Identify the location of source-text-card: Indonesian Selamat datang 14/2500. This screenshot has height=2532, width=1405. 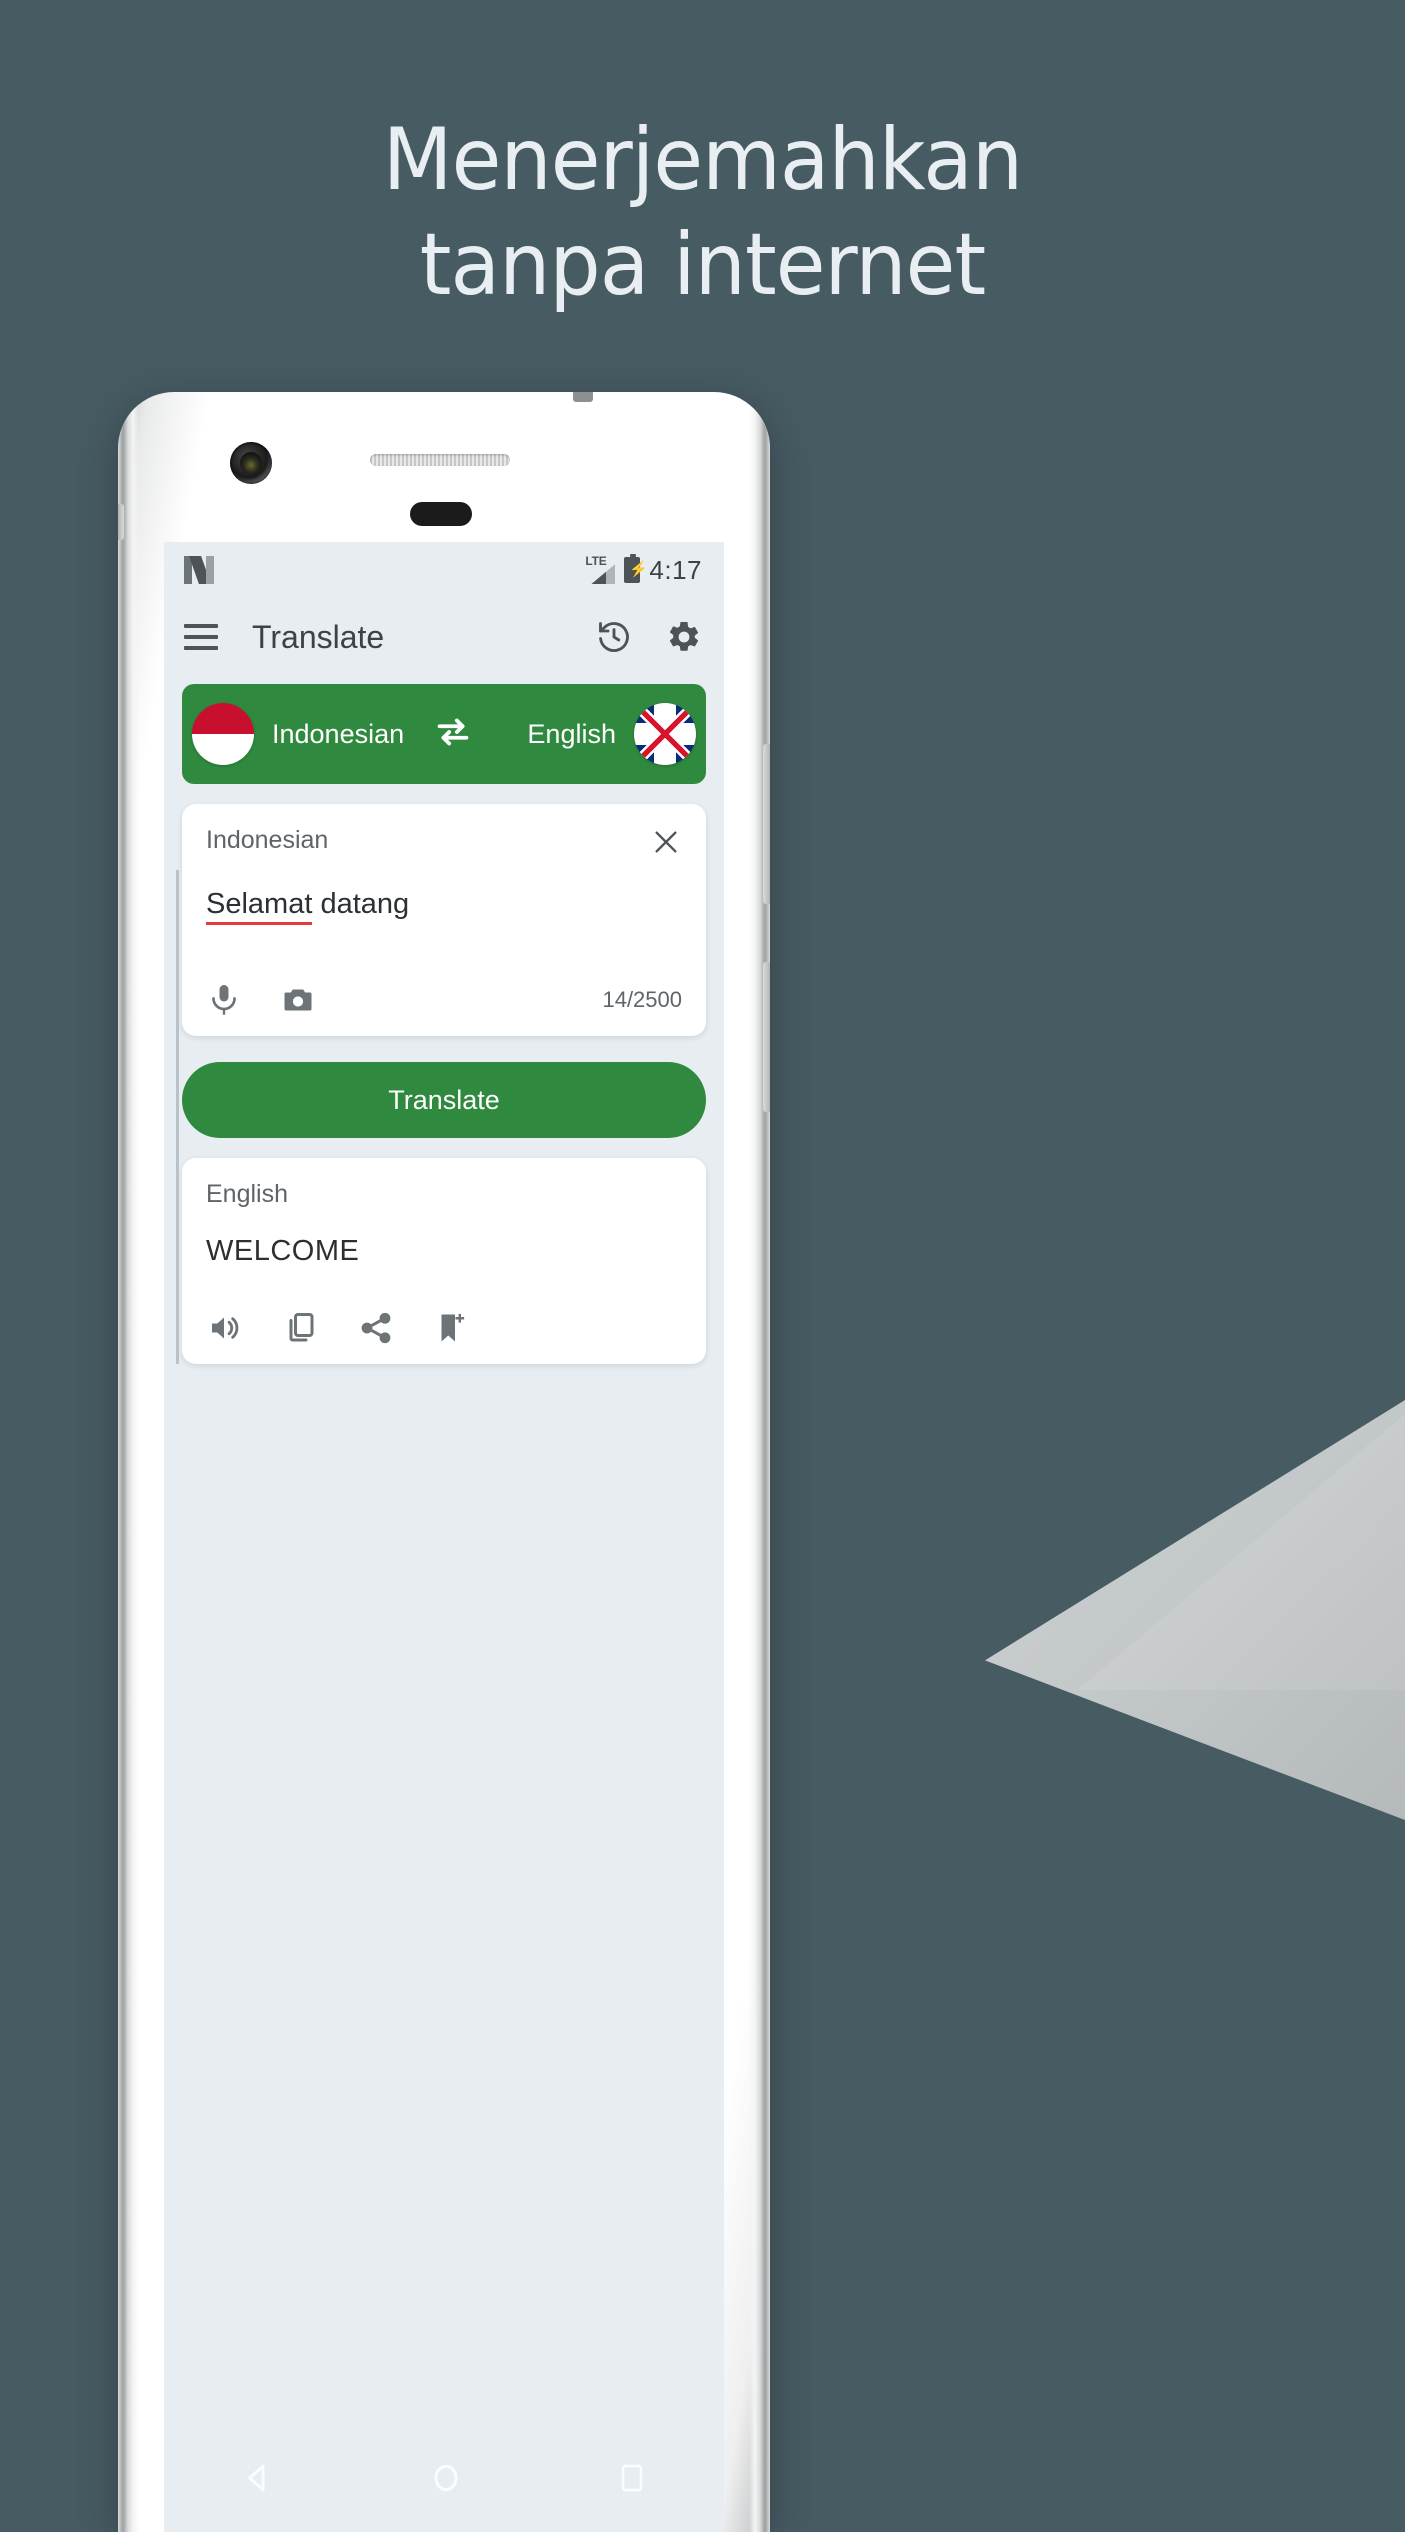
(441, 1022).